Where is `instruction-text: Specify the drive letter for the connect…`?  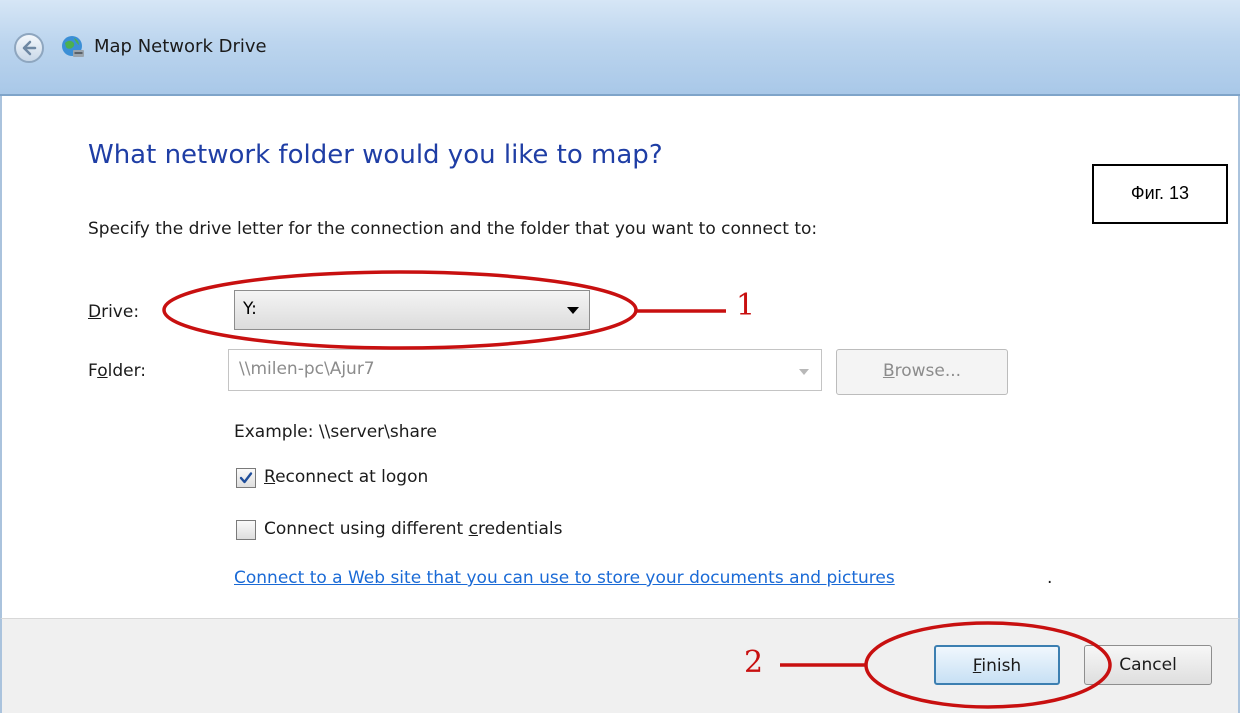
instruction-text: Specify the drive letter for the connect… is located at coordinates (453, 229).